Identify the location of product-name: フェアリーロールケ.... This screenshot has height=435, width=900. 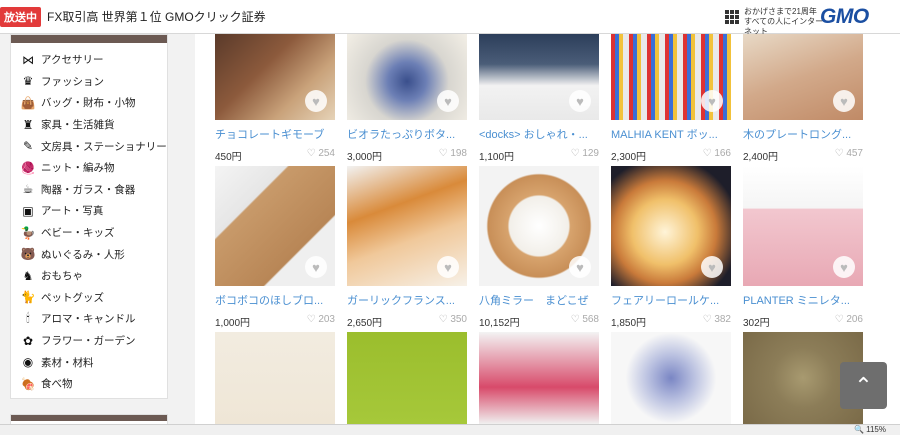
(671, 300).